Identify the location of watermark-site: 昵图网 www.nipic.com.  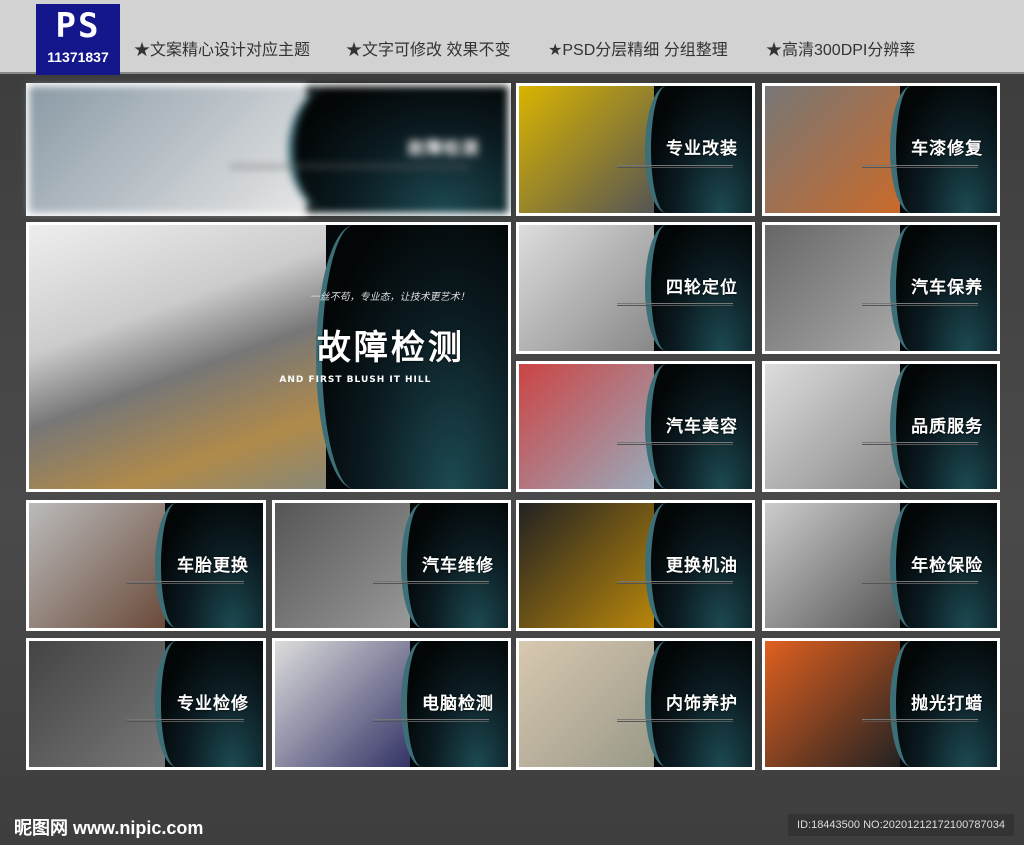
(109, 828).